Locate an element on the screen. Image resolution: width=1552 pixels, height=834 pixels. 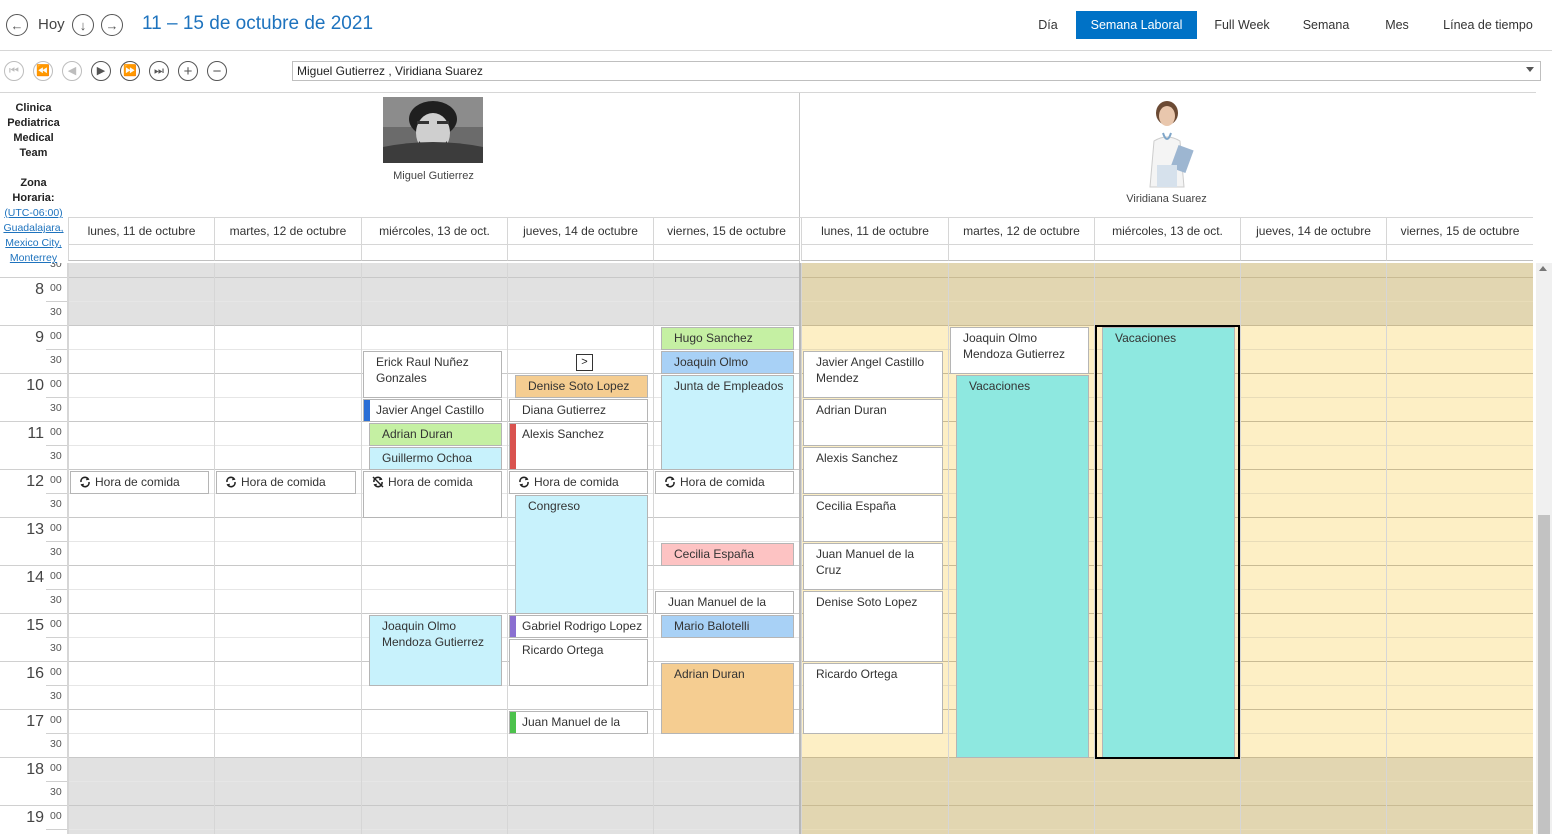
last-page-icon: ⏭ is located at coordinates (159, 71).